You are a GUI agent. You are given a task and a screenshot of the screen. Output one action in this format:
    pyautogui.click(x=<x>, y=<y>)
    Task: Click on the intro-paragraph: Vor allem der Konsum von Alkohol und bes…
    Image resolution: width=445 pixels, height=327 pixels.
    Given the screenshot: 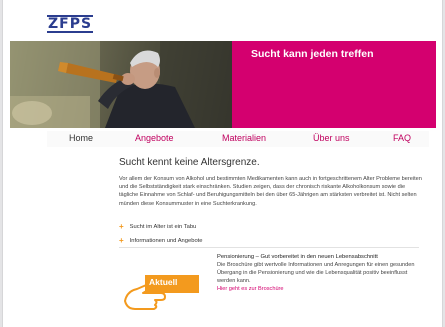 What is the action you would take?
    pyautogui.click(x=270, y=191)
    